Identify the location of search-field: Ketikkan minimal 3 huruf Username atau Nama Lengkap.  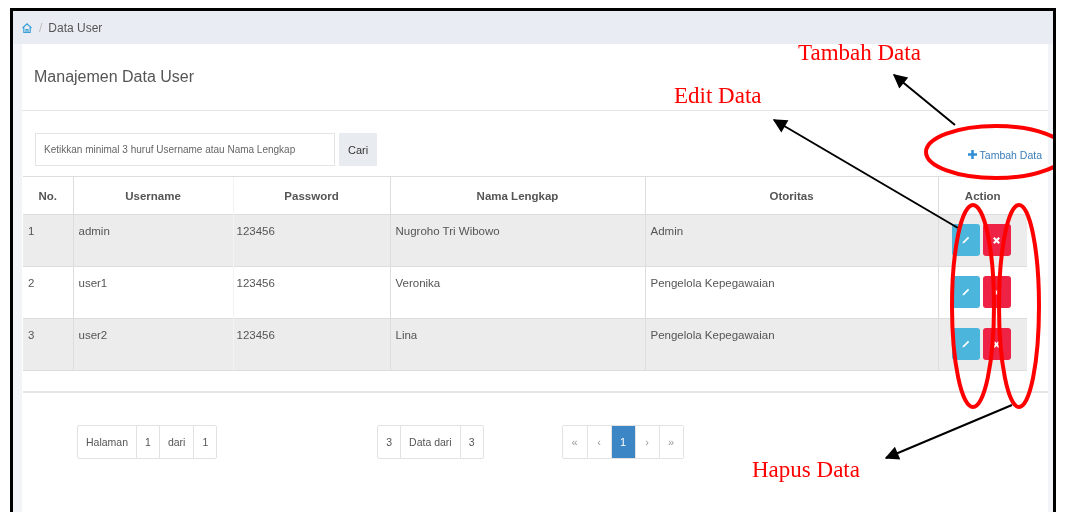
(185, 149).